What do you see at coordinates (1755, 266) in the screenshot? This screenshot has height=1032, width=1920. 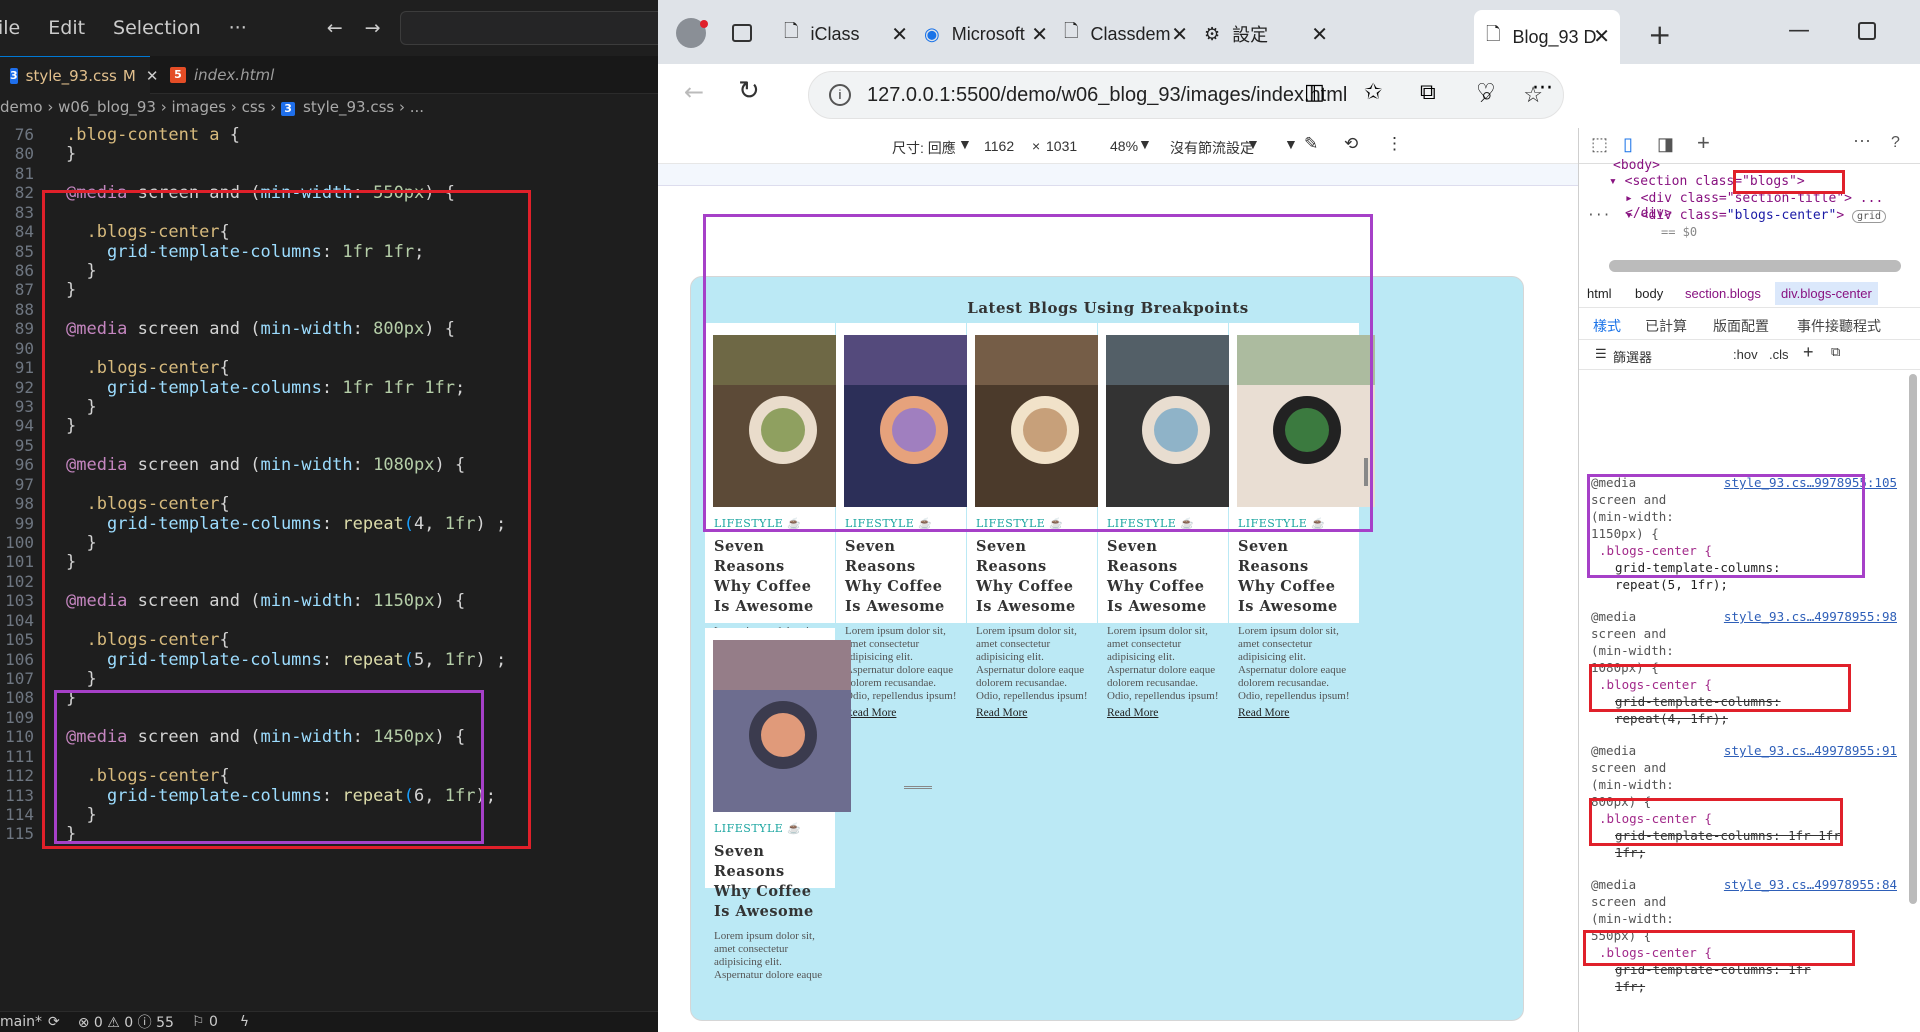 I see `horizontal-scrollbar` at bounding box center [1755, 266].